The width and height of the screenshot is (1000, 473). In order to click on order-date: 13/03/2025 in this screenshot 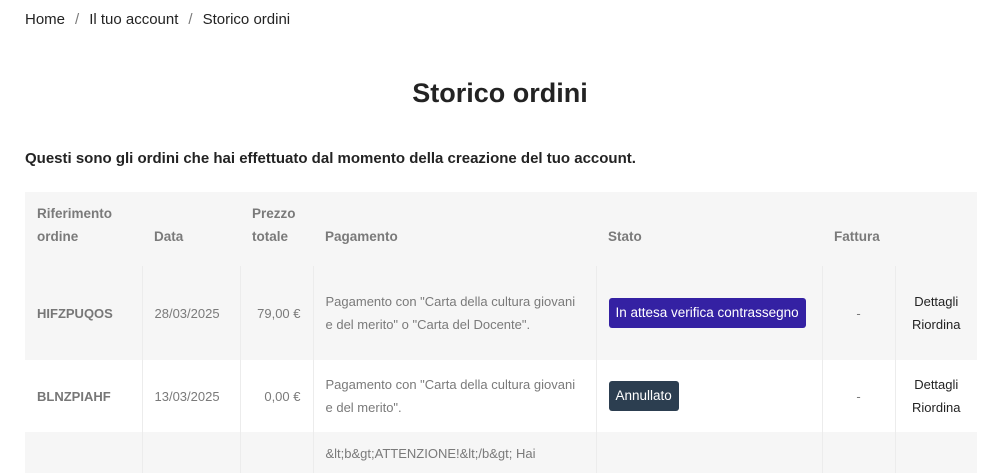, I will do `click(191, 396)`.